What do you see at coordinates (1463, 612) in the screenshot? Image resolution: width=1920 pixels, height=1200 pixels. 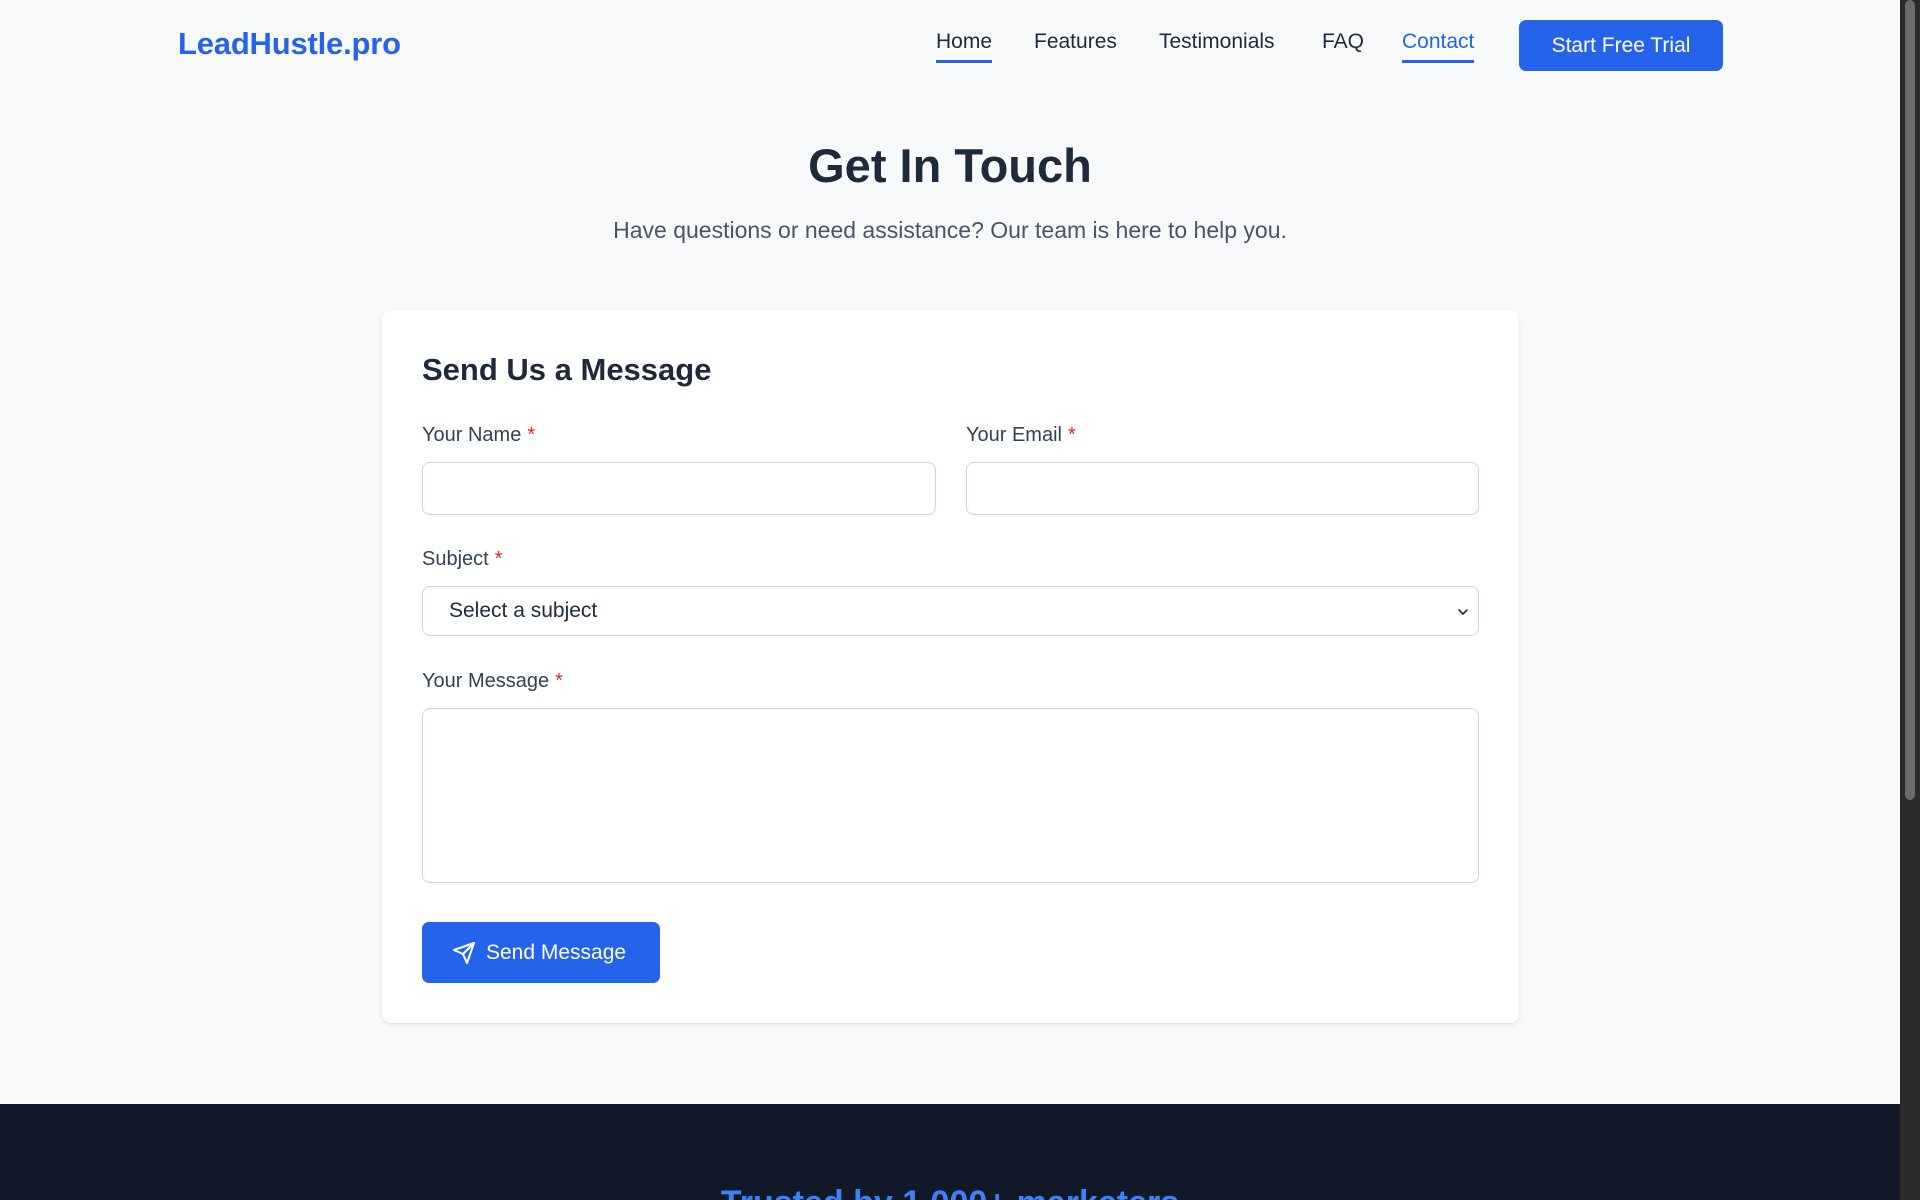 I see `chevron-down-icon` at bounding box center [1463, 612].